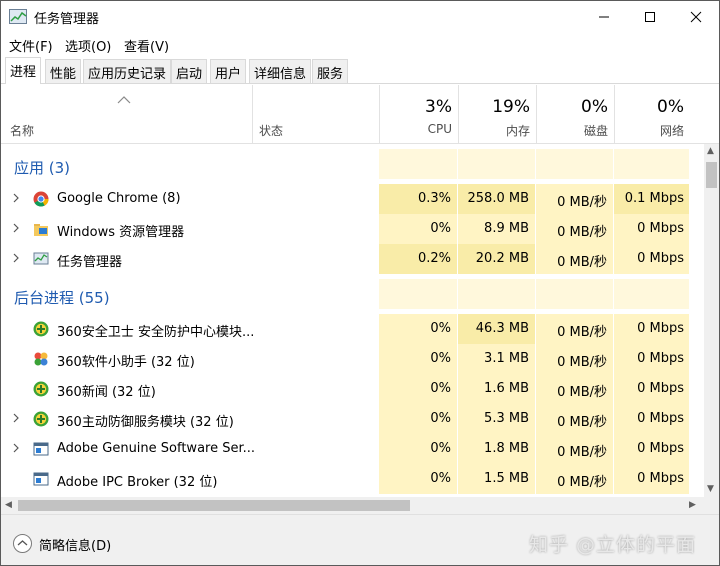 Image resolution: width=720 pixels, height=566 pixels. Describe the element at coordinates (62, 298) in the screenshot. I see `group-title: 后台进程 (55)` at that location.